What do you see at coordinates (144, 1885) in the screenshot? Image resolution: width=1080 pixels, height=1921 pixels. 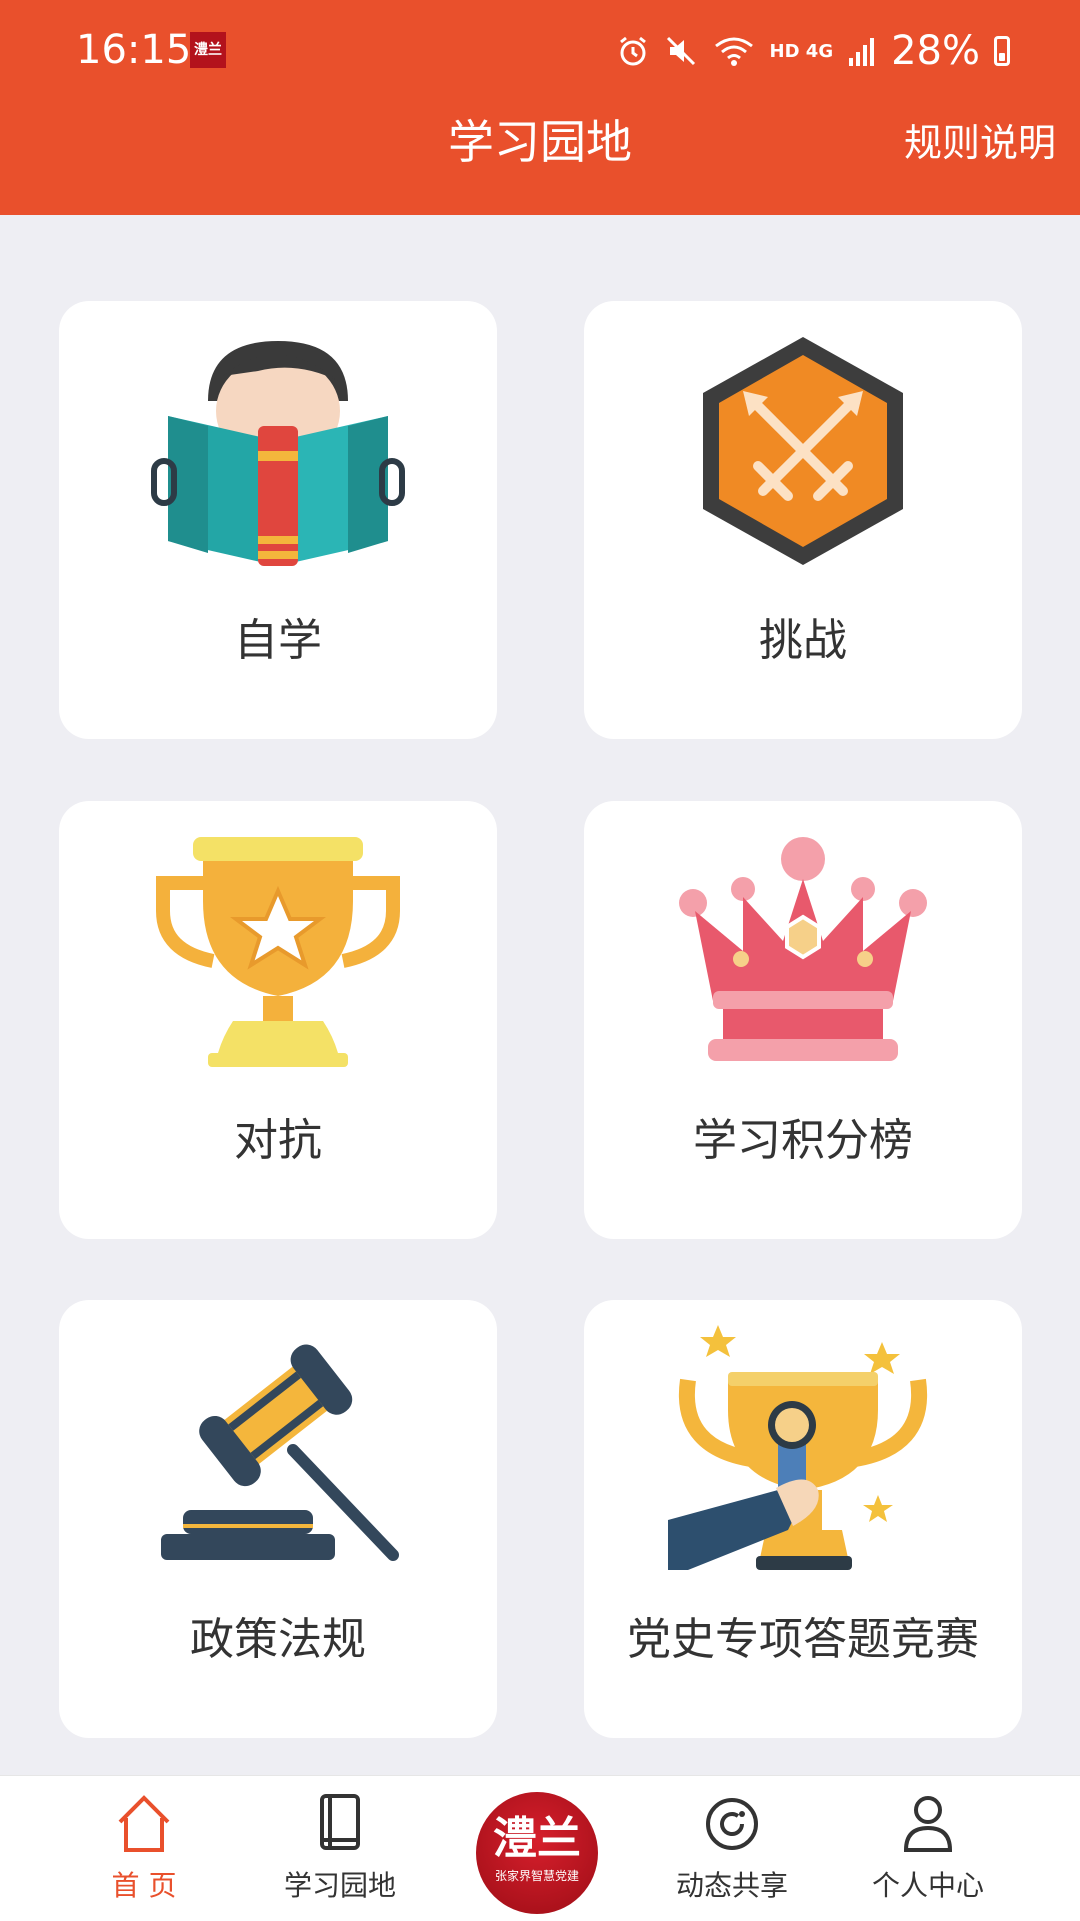 I see `tab-label: 首 页` at bounding box center [144, 1885].